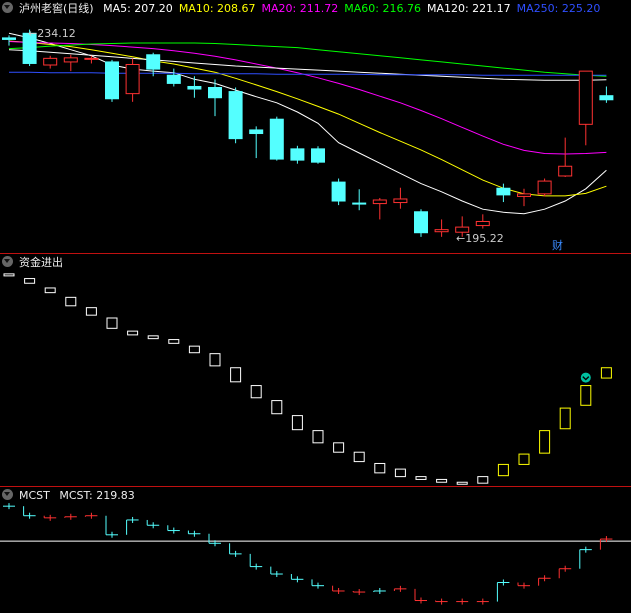  Describe the element at coordinates (585, 377) in the screenshot. I see `buy-signal-icon` at that location.